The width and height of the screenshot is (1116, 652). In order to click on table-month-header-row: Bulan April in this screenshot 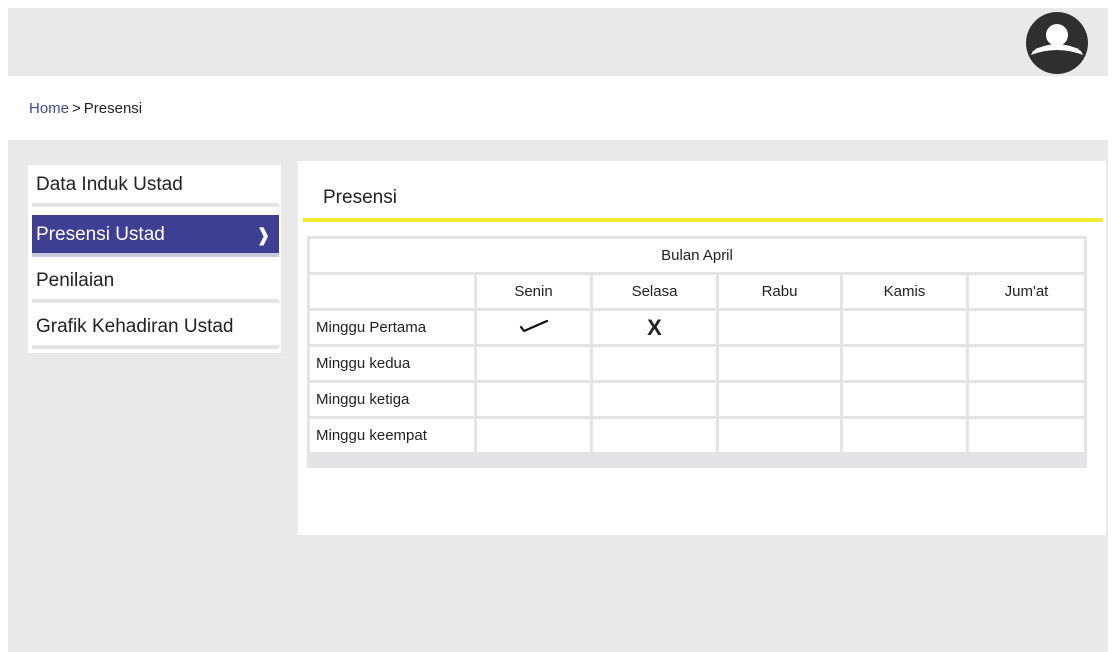, I will do `click(697, 255)`.